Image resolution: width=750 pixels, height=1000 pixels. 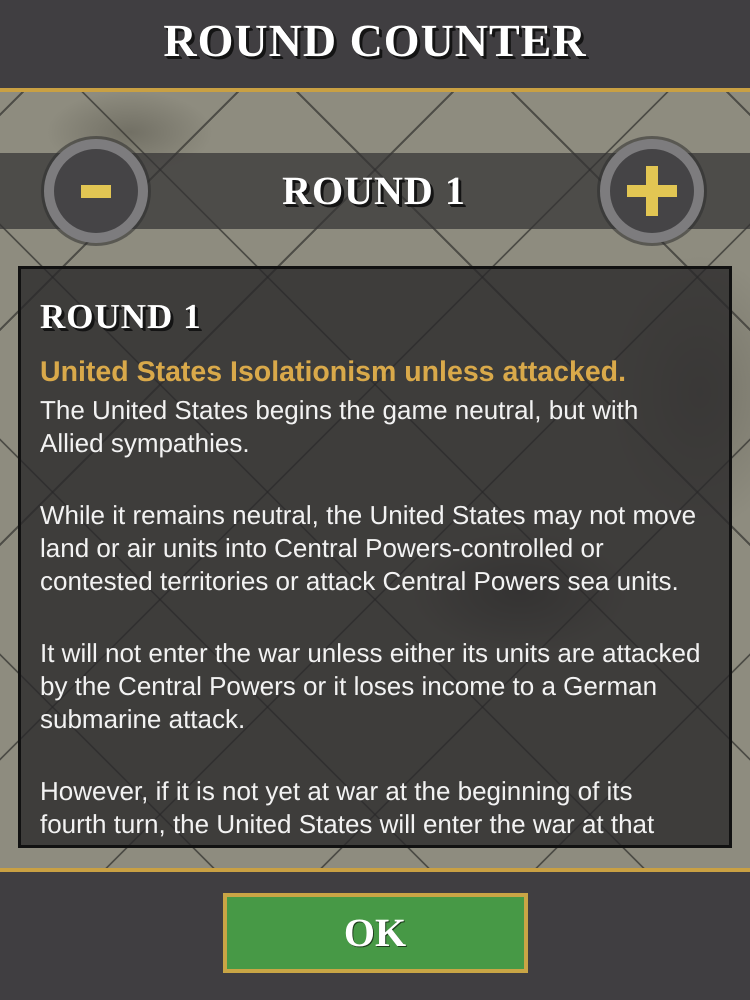 What do you see at coordinates (334, 372) in the screenshot?
I see `panel-subtitle: United States Isolationism unless attacked.` at bounding box center [334, 372].